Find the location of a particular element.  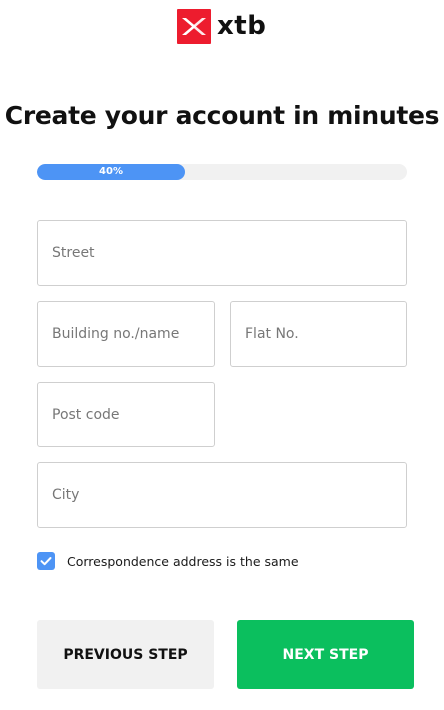

correspondence-checkbox is located at coordinates (46, 561).